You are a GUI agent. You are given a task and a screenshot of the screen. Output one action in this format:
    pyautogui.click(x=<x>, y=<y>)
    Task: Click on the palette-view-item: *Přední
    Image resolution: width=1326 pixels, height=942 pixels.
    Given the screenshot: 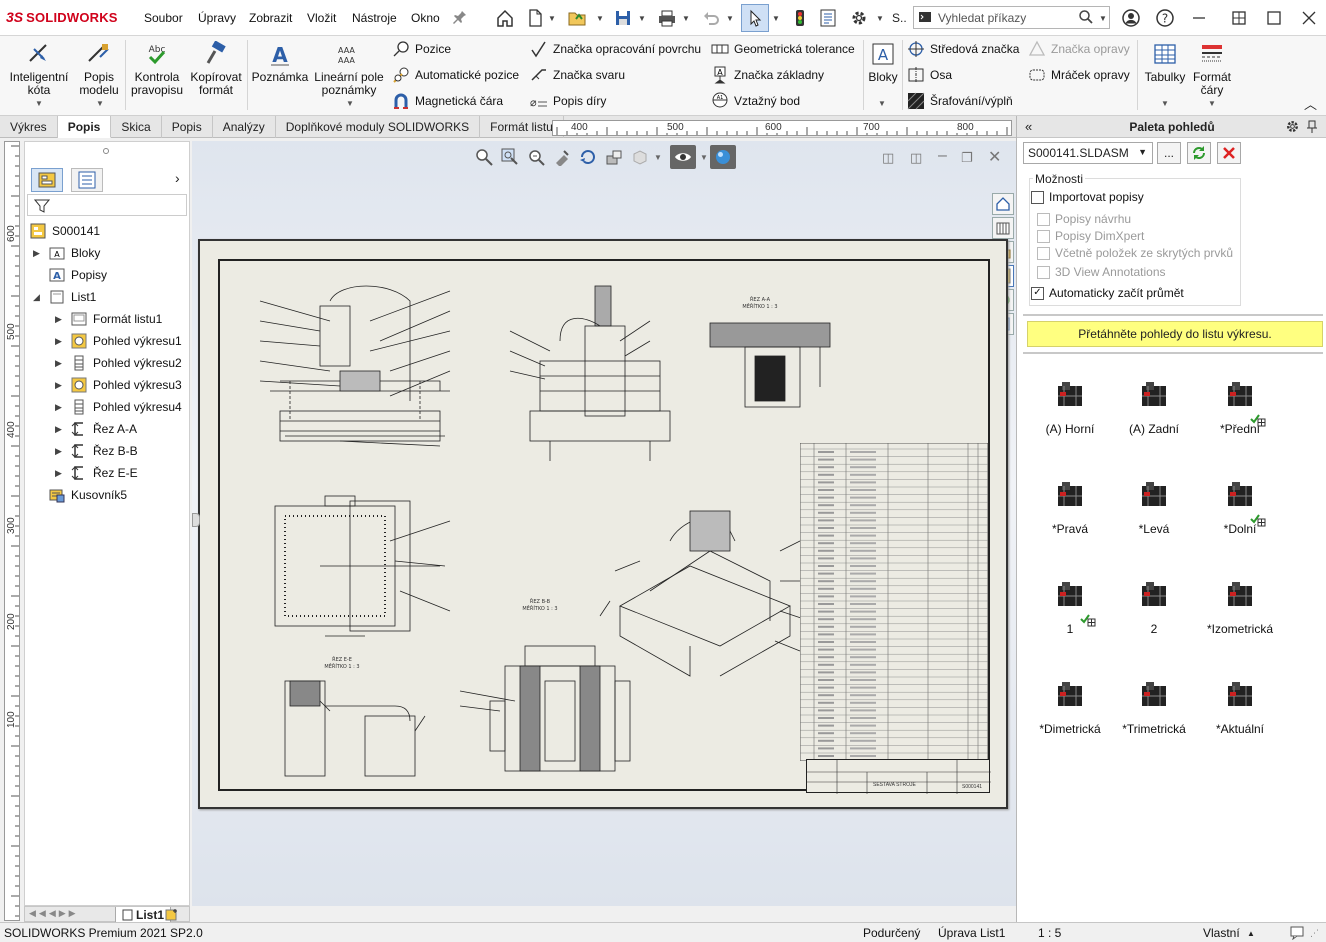 What is the action you would take?
    pyautogui.click(x=1240, y=405)
    